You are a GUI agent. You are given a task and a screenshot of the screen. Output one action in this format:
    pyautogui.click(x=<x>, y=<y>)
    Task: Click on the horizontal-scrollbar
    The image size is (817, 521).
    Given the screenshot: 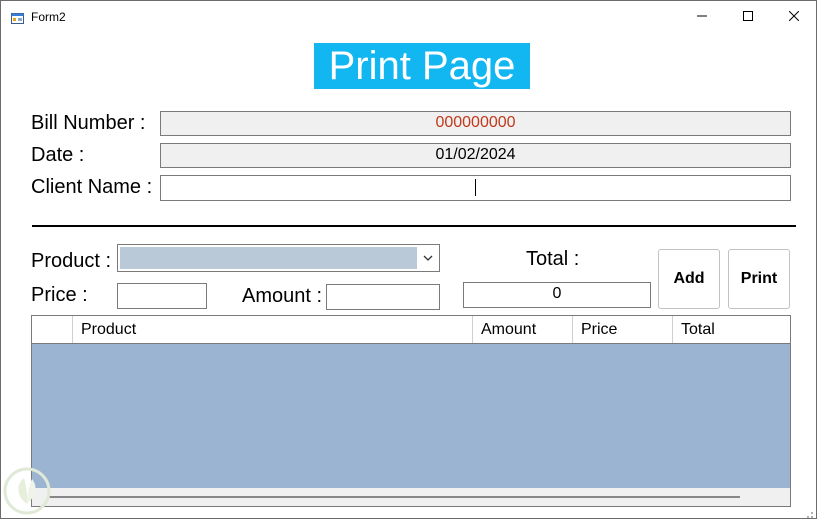 What is the action you would take?
    pyautogui.click(x=411, y=497)
    